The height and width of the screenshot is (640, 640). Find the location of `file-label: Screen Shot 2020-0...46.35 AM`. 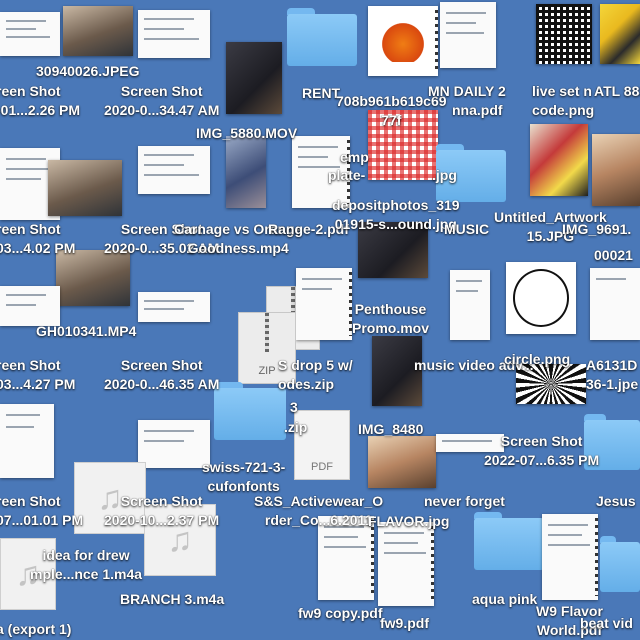

file-label: Screen Shot 2020-0...46.35 AM is located at coordinates (161, 375).